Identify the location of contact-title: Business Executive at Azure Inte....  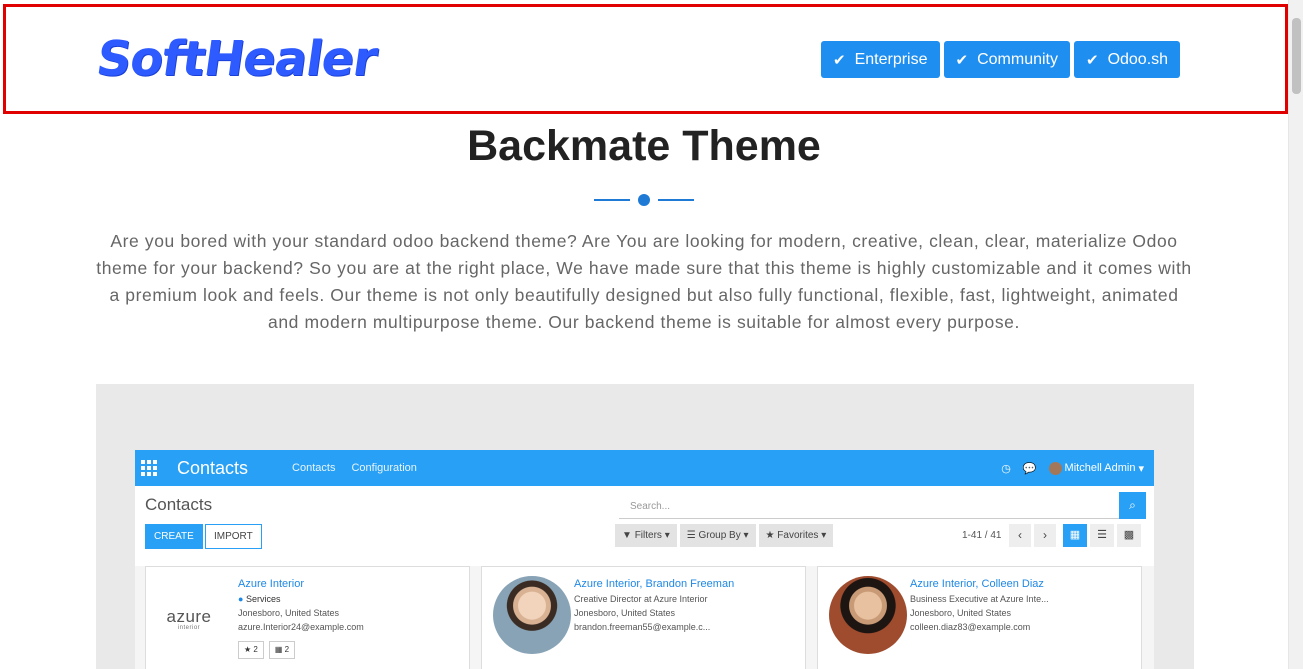
(979, 599).